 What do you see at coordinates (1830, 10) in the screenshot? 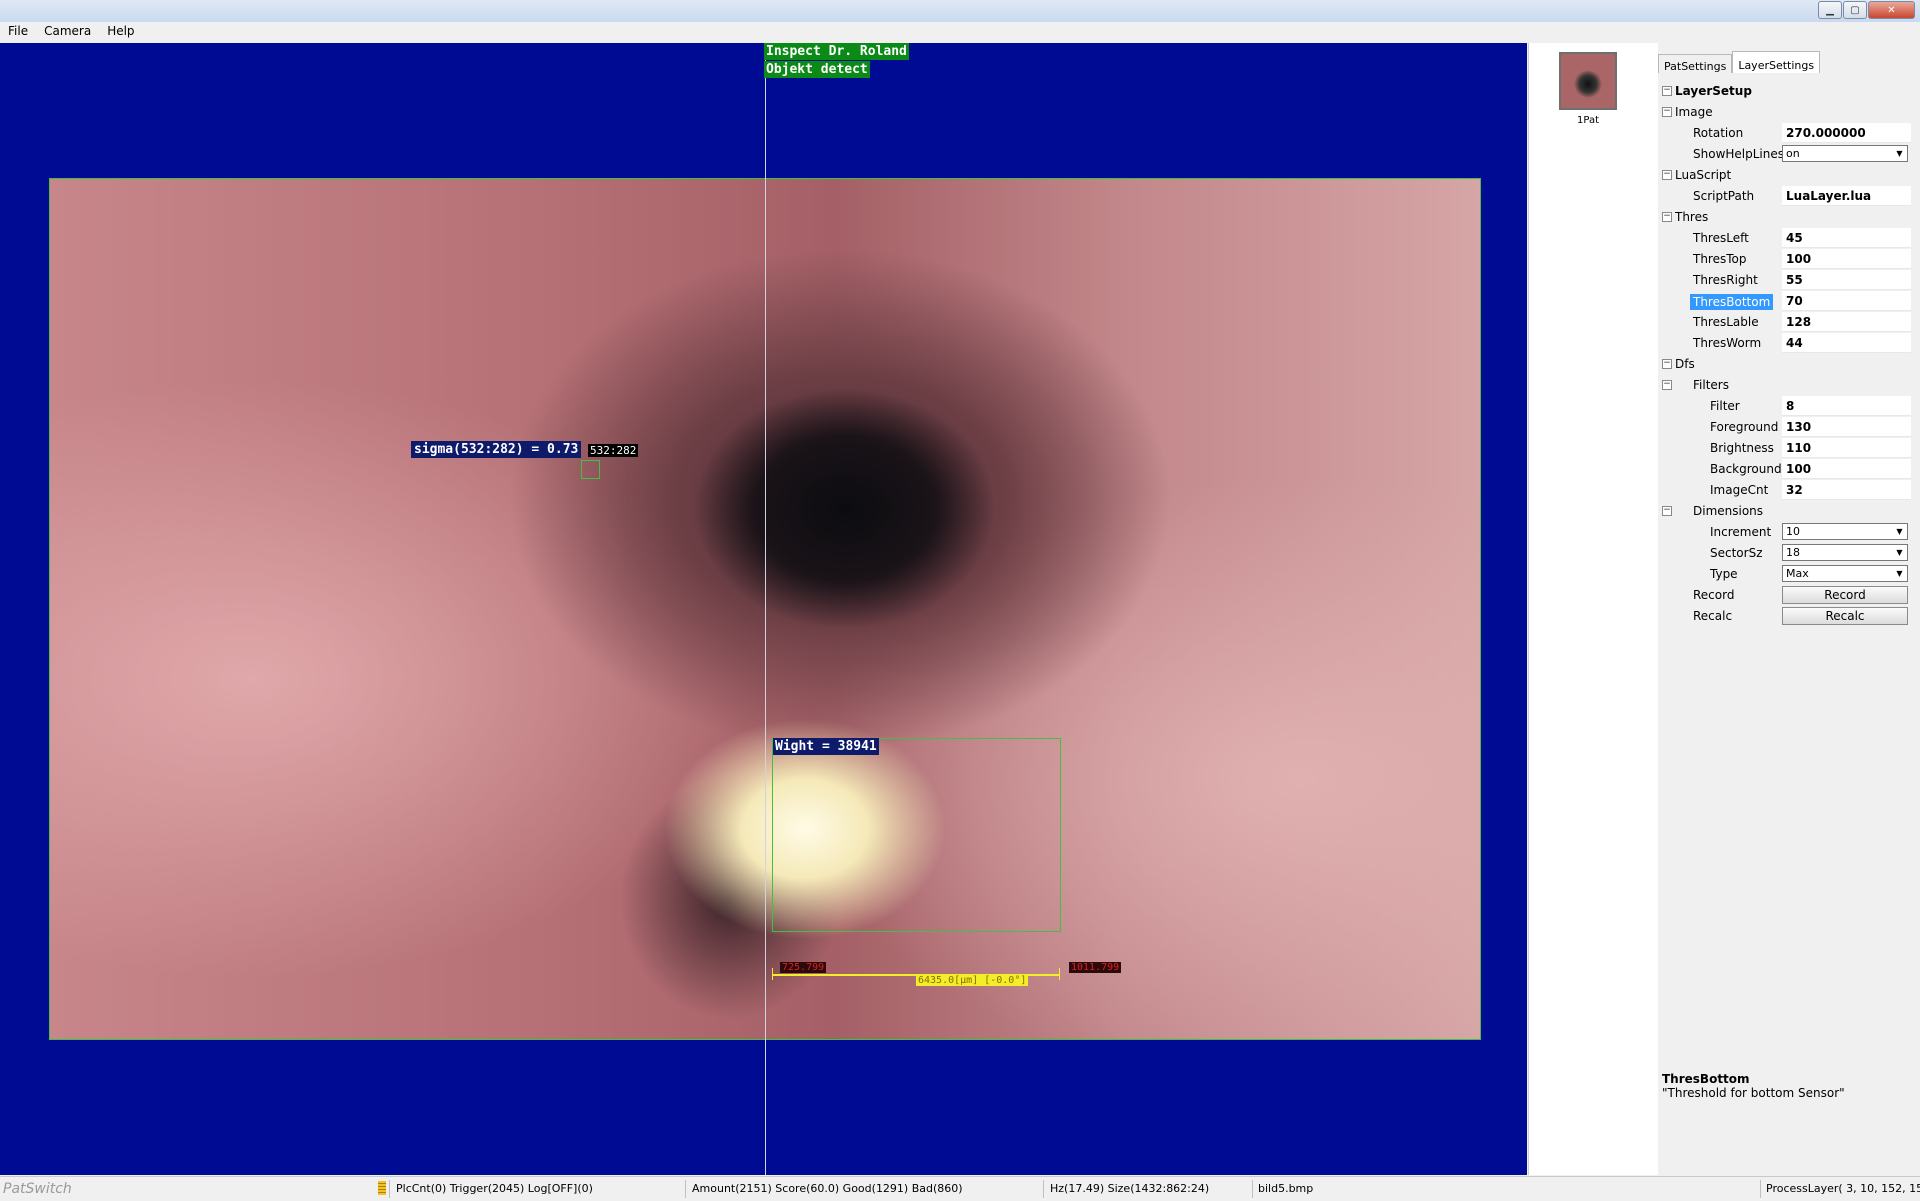
I see `minimize-button: ▁` at bounding box center [1830, 10].